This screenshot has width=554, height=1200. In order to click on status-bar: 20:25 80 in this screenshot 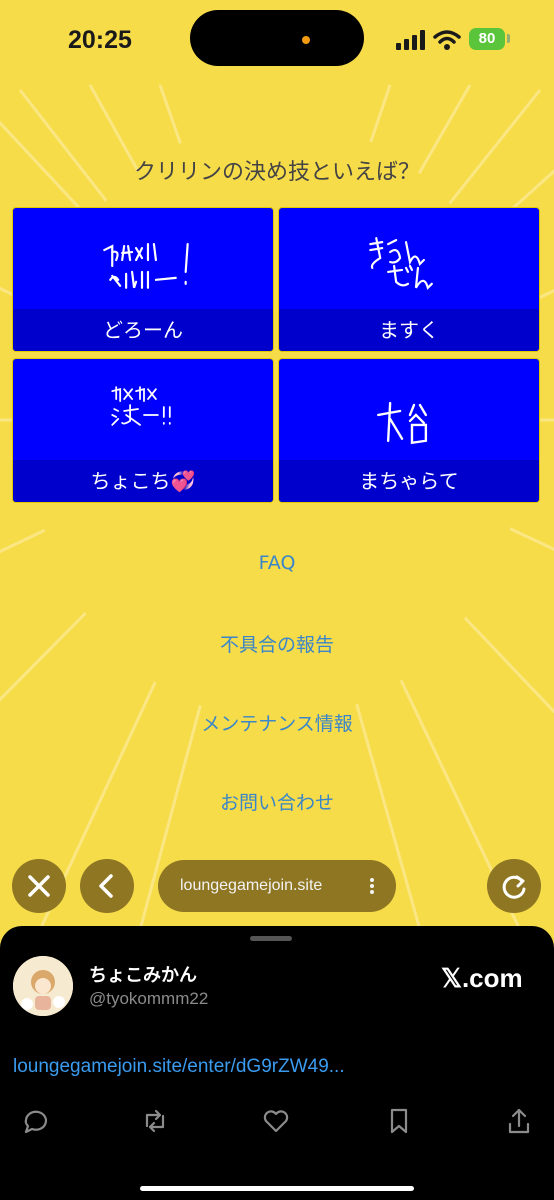, I will do `click(277, 40)`.